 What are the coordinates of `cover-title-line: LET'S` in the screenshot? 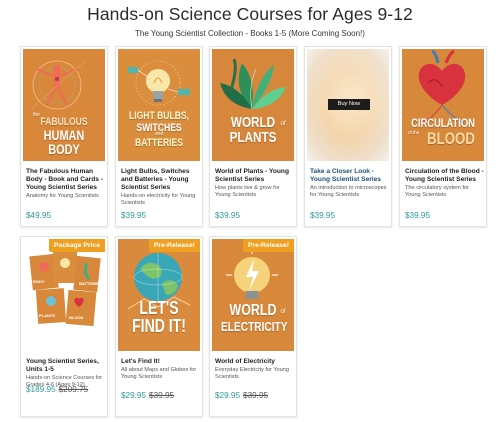 It's located at (159, 308).